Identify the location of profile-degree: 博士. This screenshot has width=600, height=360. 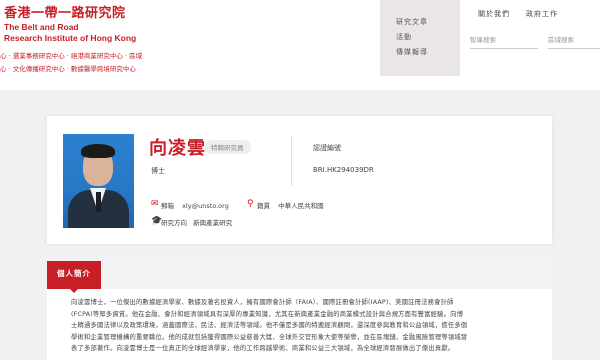
(158, 171).